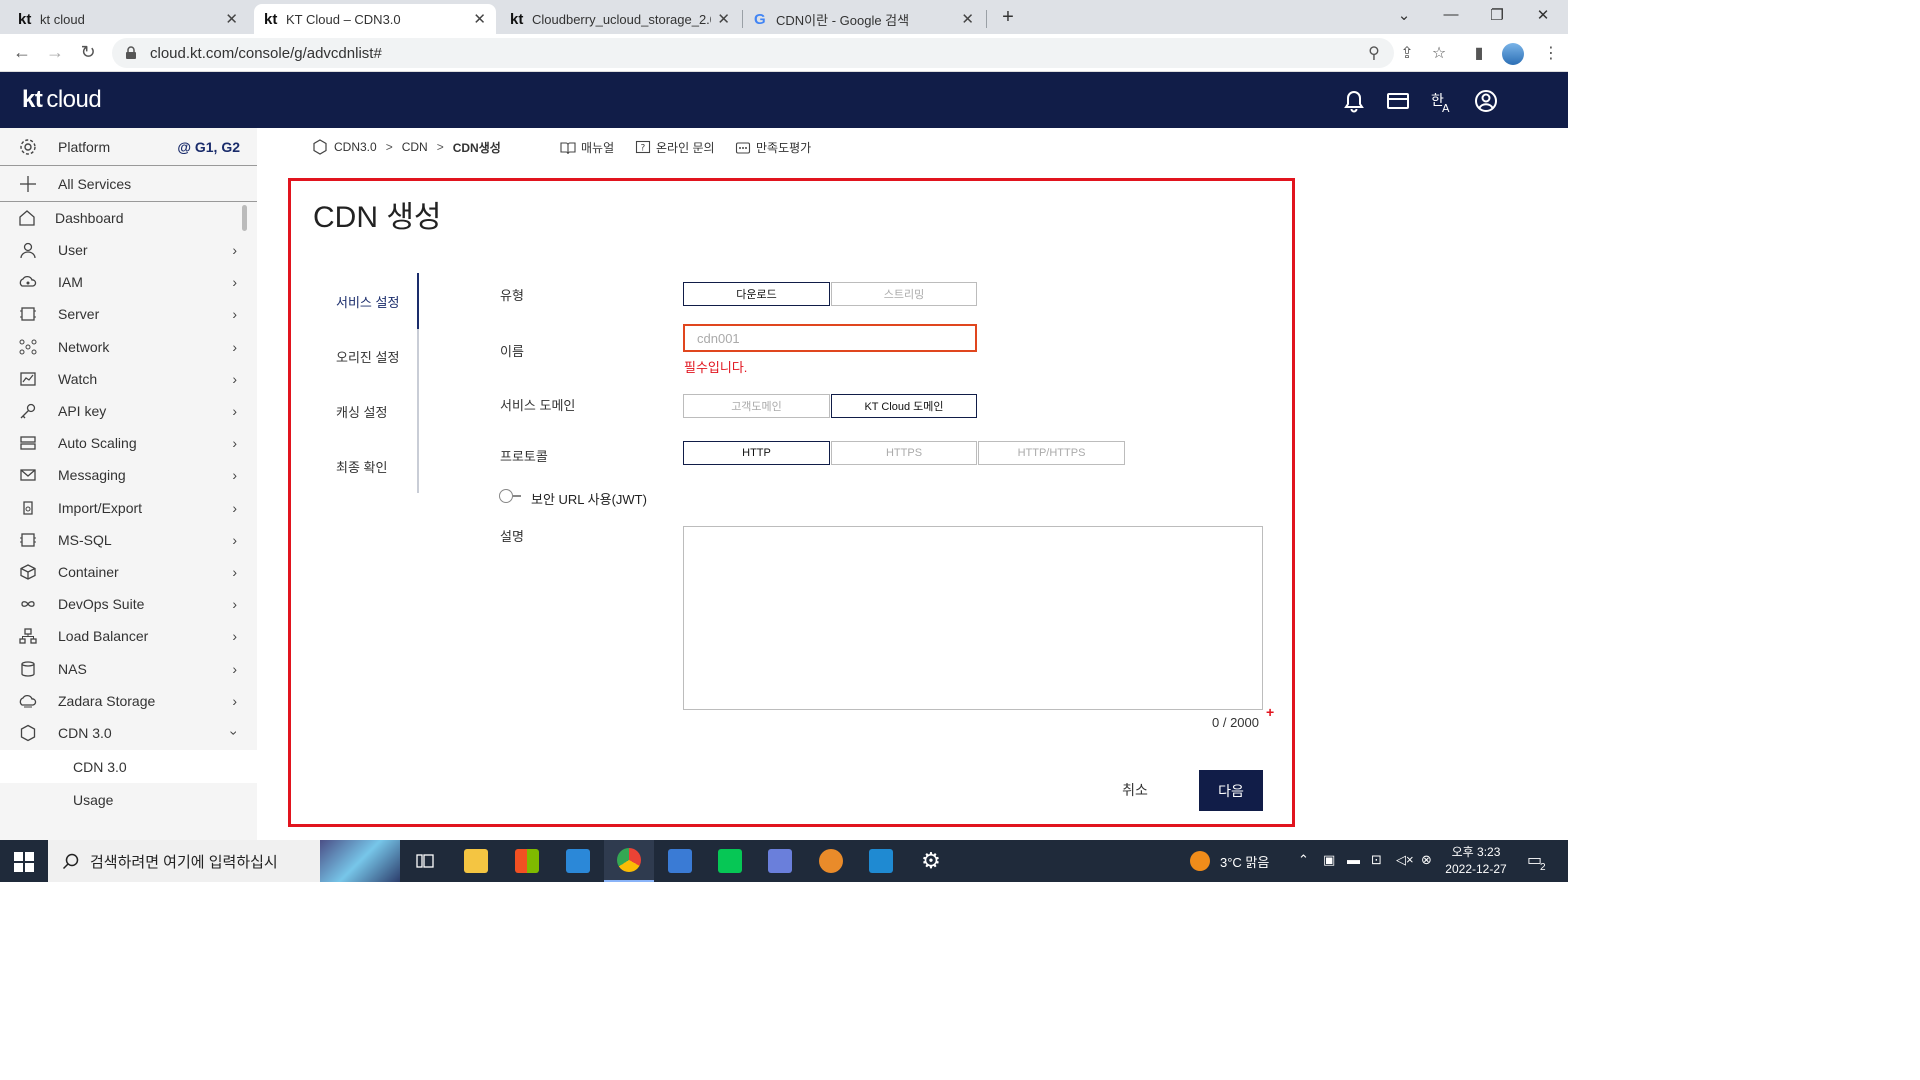  I want to click on ime-icon: ⊗, so click(1426, 860).